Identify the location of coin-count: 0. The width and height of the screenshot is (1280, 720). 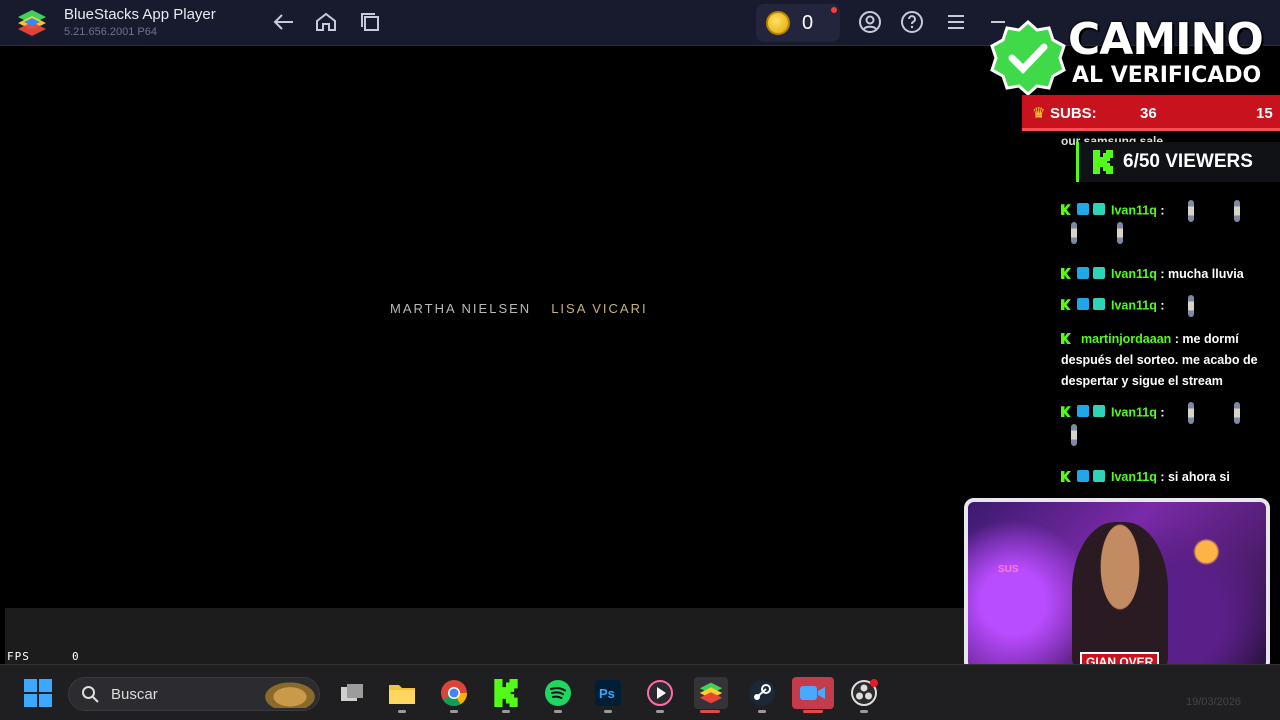
(808, 23).